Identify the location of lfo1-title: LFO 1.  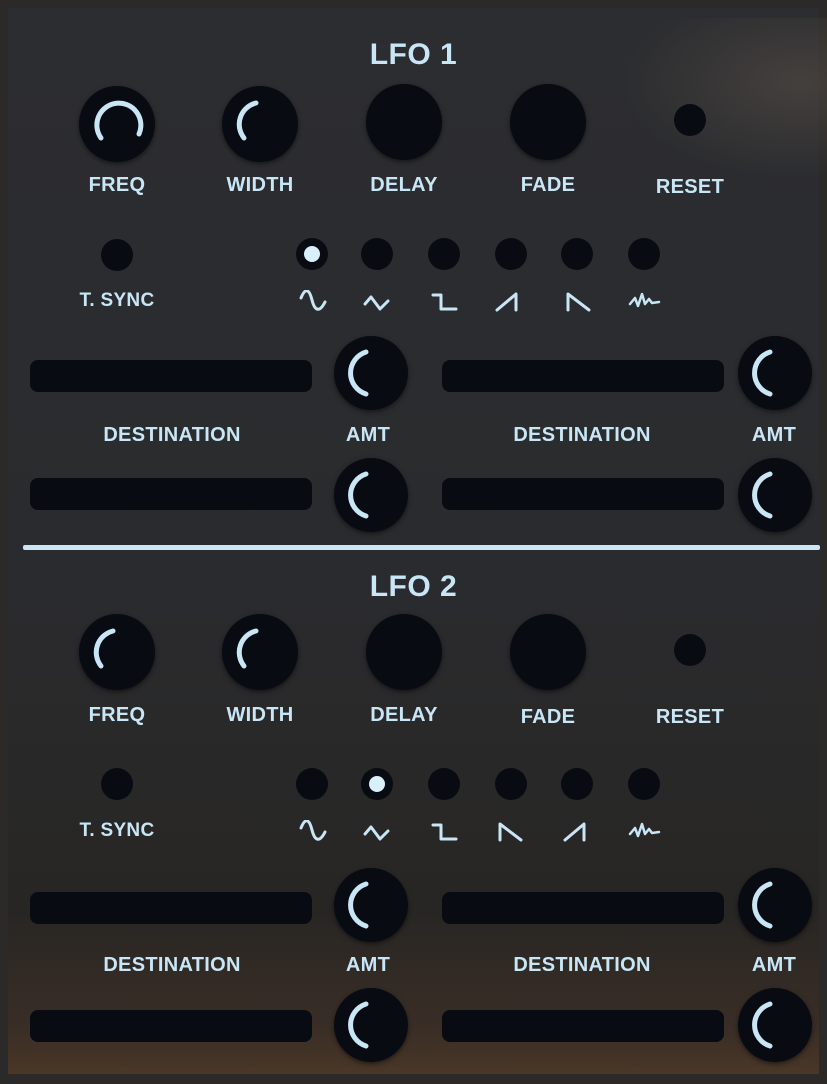
(413, 54).